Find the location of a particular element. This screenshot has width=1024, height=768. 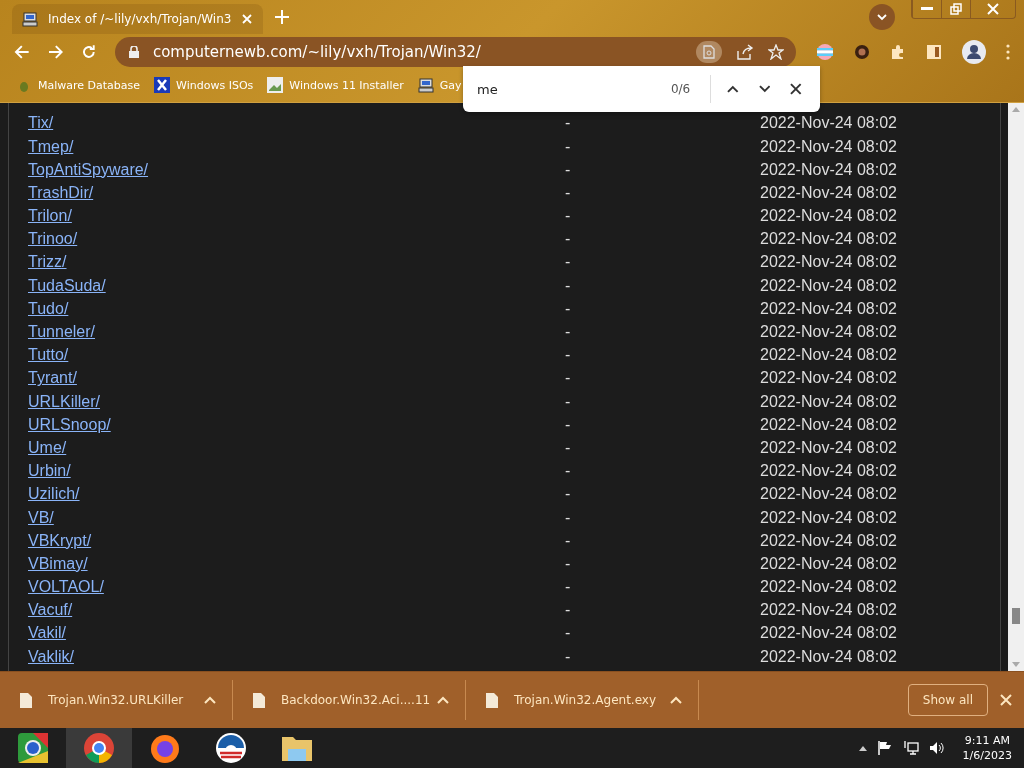

url-text: computernewb.com/~lily/vxh/Trojan/Win32/ is located at coordinates (316, 52).